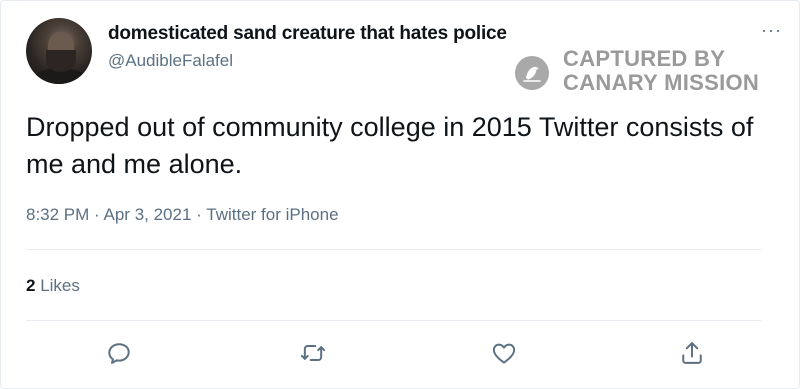 Image resolution: width=800 pixels, height=389 pixels. I want to click on tweet-date: Apr 3, 2021, so click(148, 214).